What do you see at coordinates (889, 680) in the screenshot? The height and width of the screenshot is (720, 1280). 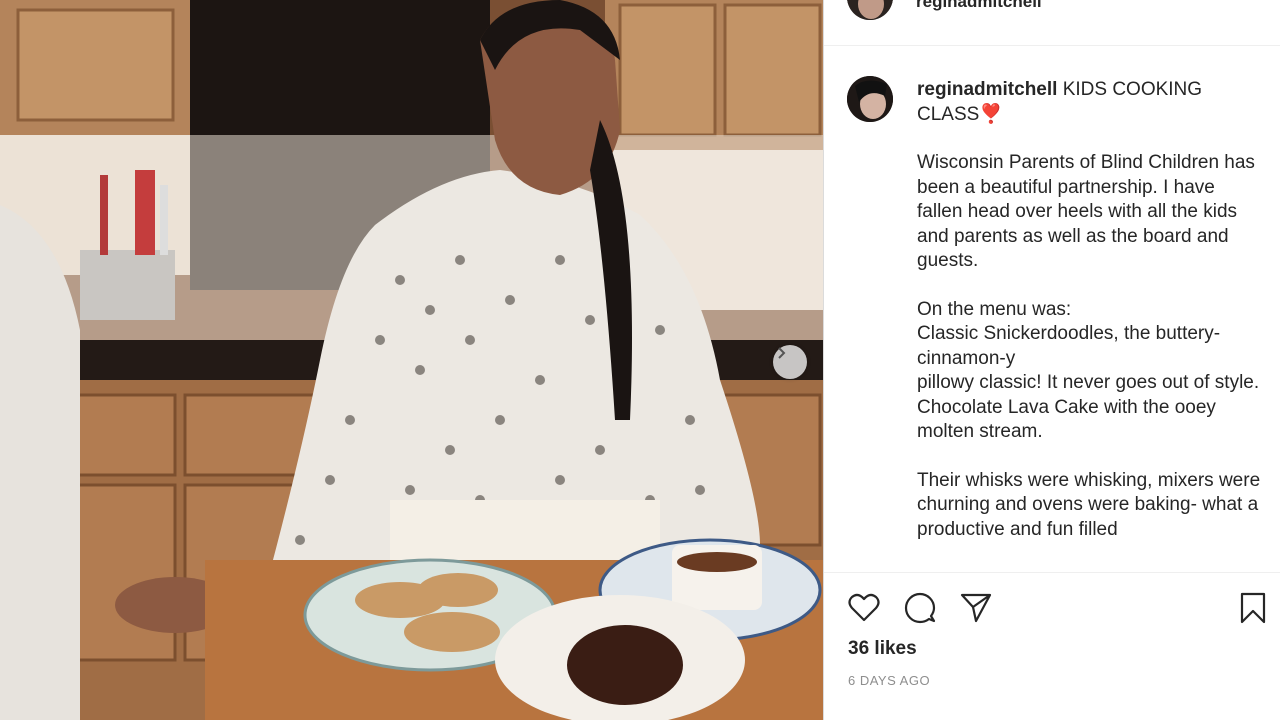 I see `post-date: 6 DAYS AGO` at bounding box center [889, 680].